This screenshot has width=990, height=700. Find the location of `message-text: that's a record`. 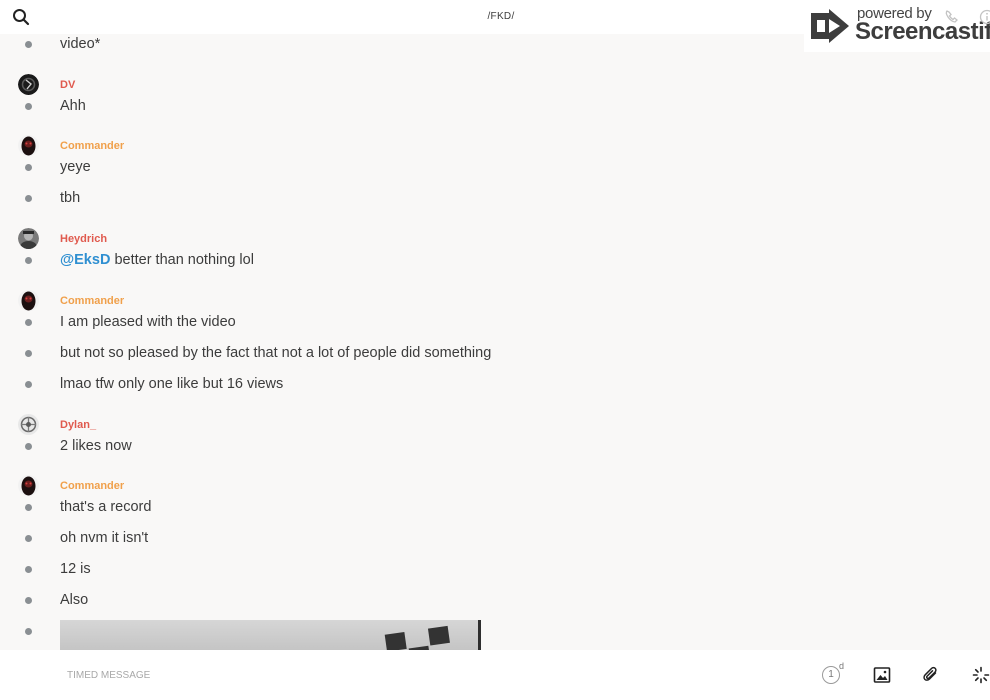

message-text: that's a record is located at coordinates (106, 507).